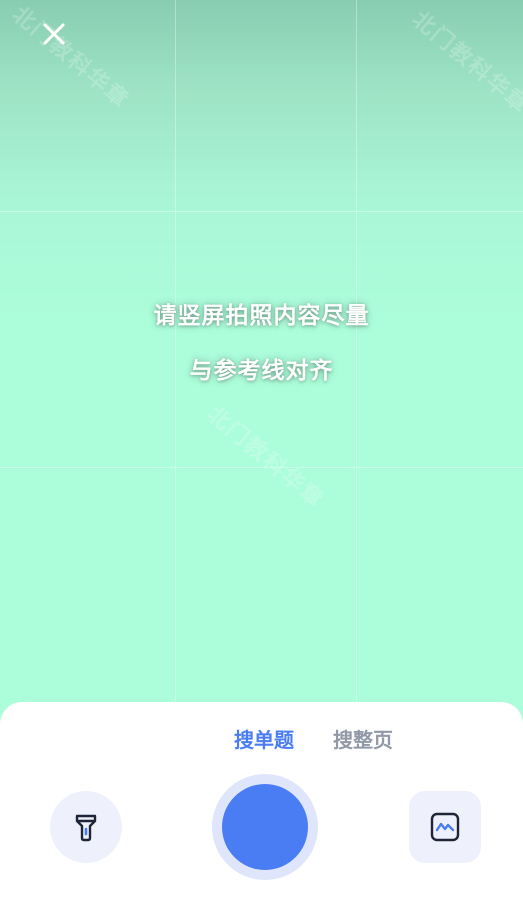 This screenshot has width=523, height=912. What do you see at coordinates (261, 211) in the screenshot?
I see `grid-line-horizontal-top` at bounding box center [261, 211].